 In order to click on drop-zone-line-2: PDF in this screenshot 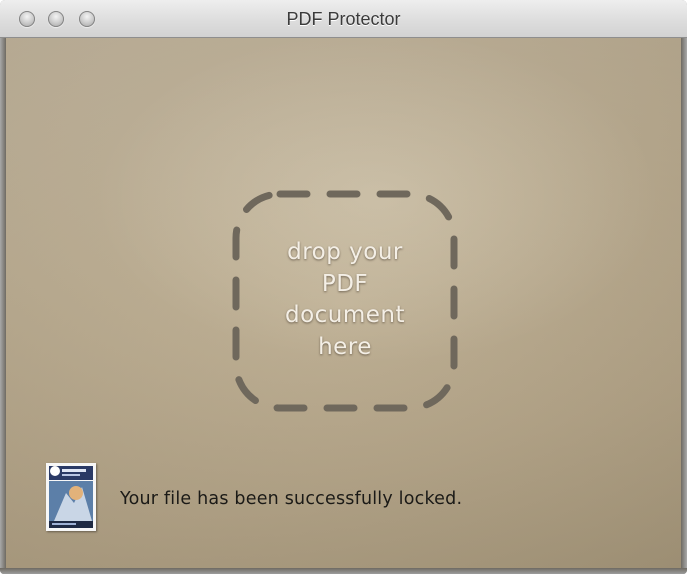, I will do `click(345, 283)`.